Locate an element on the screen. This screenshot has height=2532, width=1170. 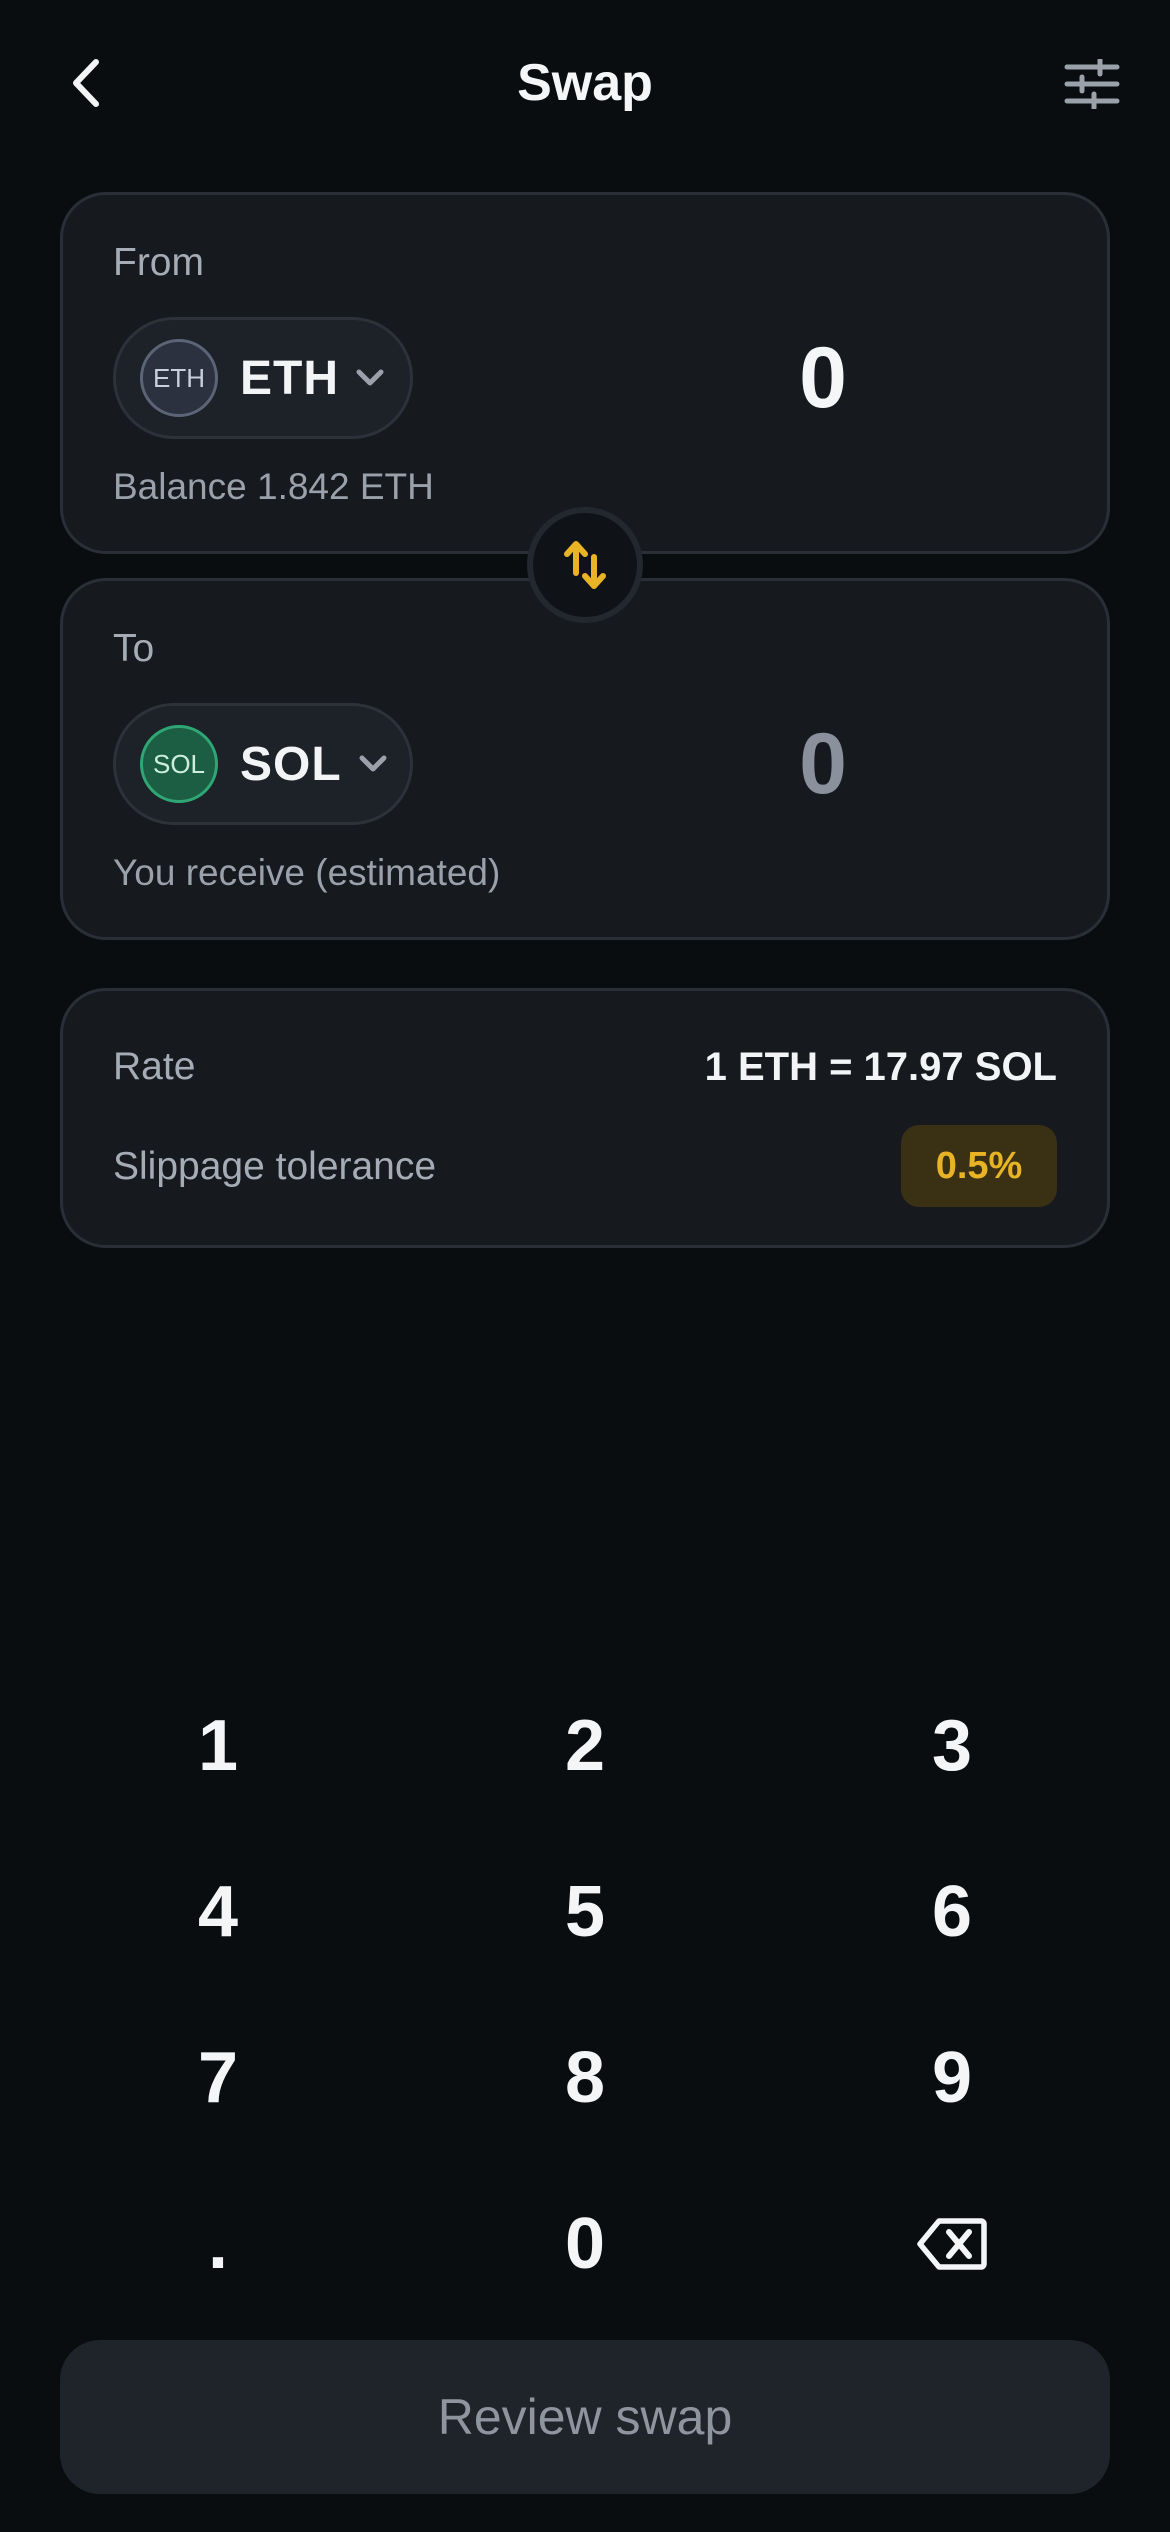
key-9: 9 is located at coordinates (952, 2078).